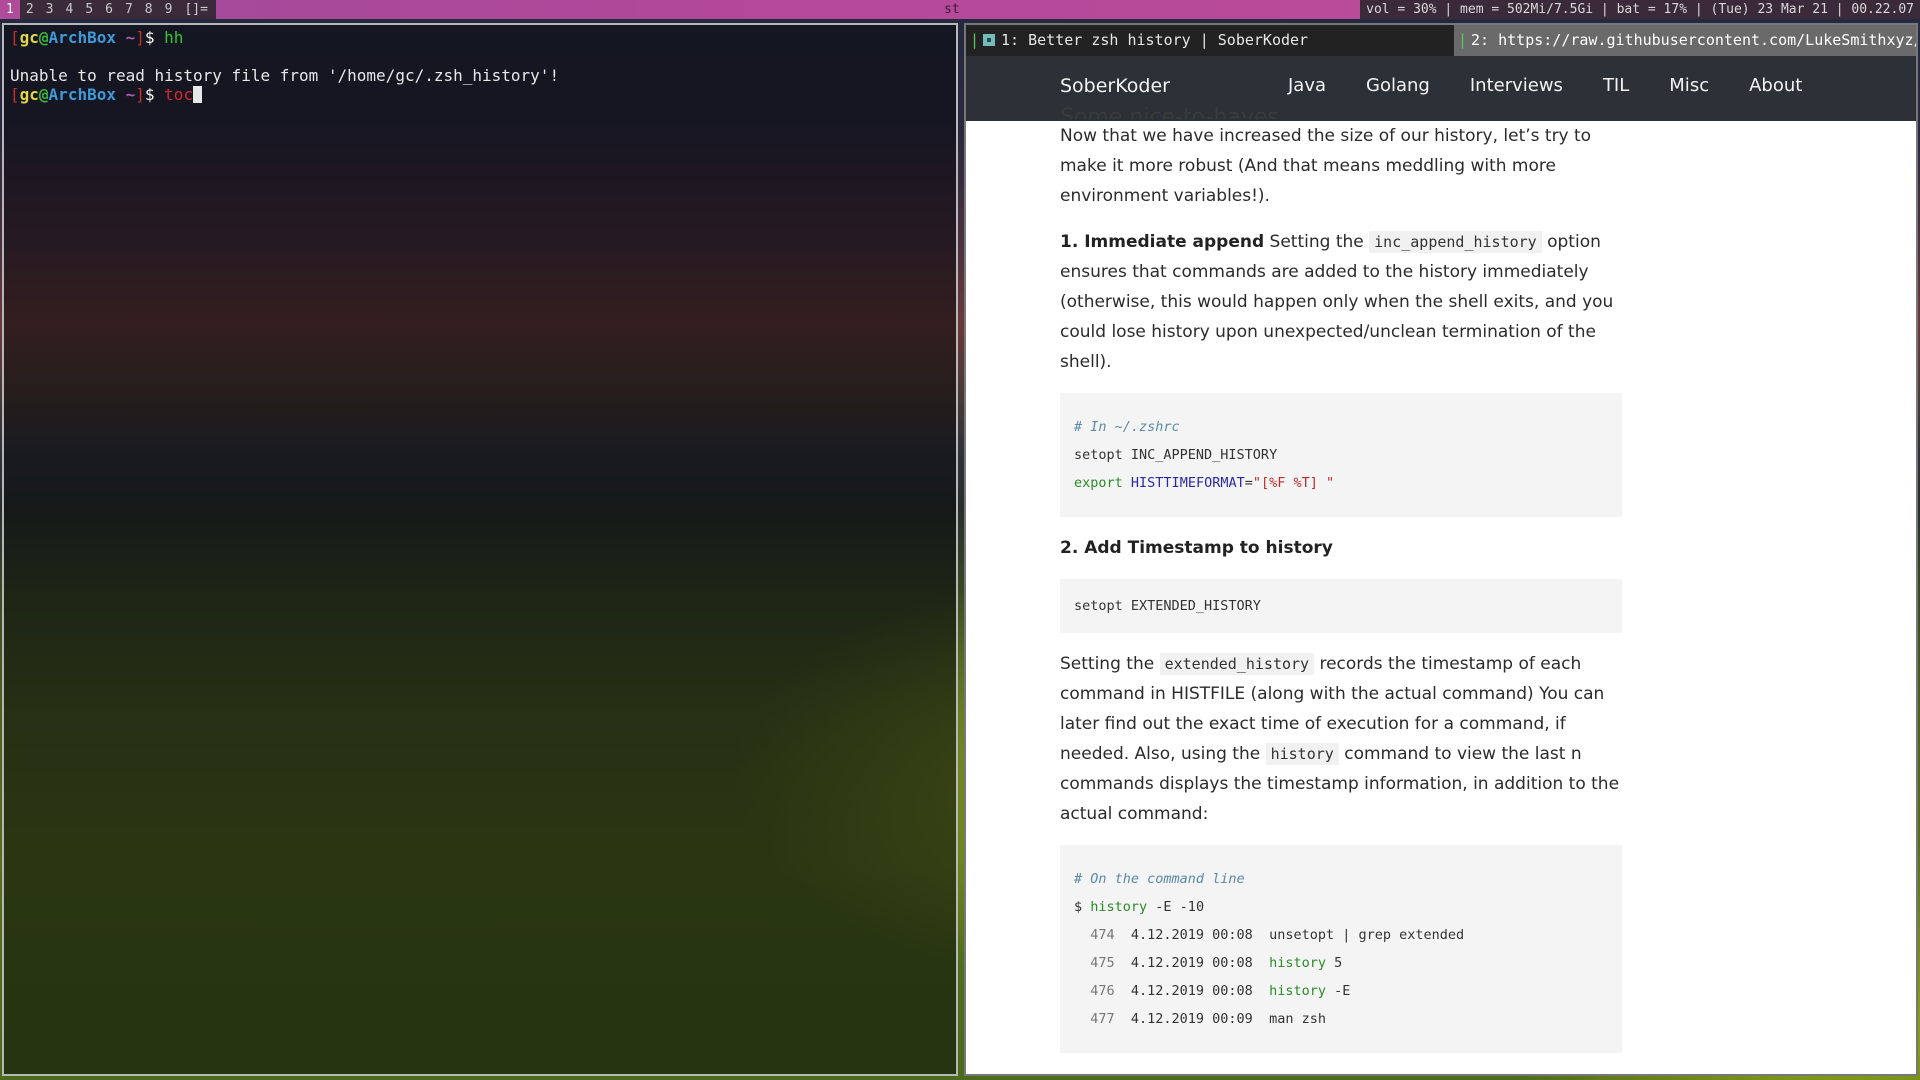 This screenshot has width=1920, height=1080. I want to click on focused-window-title: st, so click(952, 9).